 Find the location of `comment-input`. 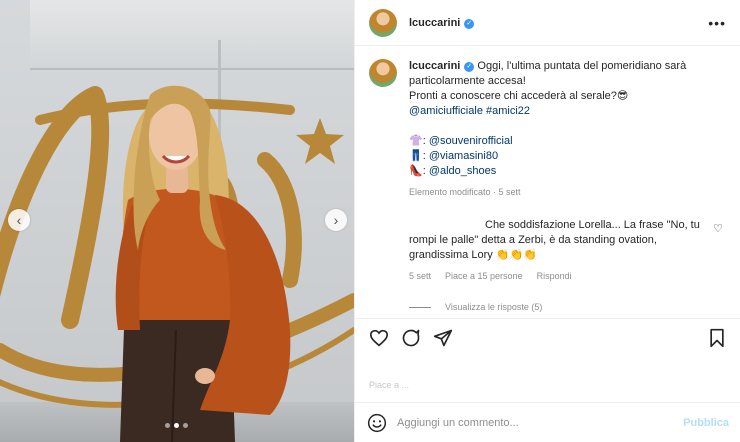

comment-input is located at coordinates (540, 422).